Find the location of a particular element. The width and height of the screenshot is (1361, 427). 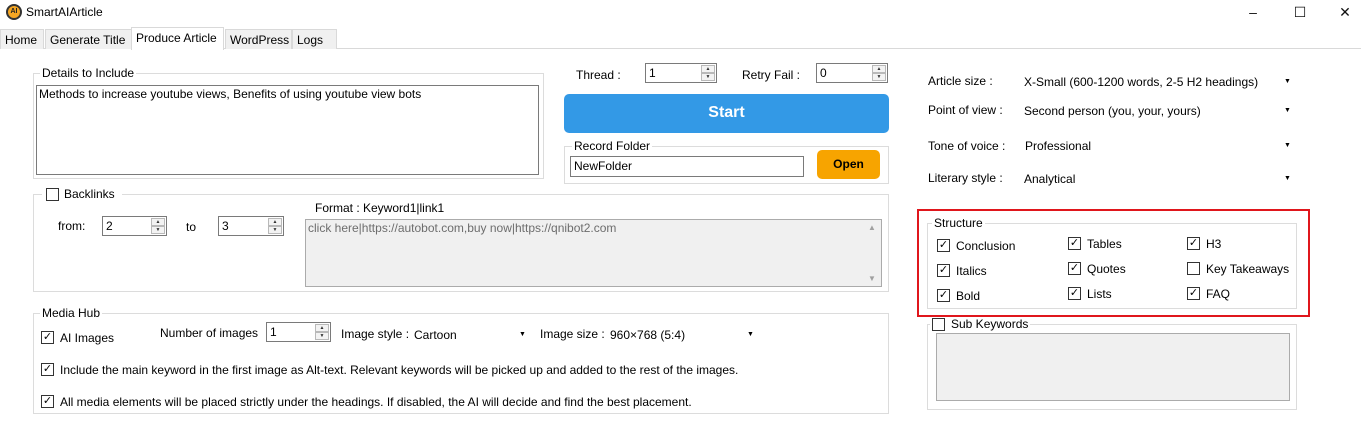

retry-spinner: 0 ▲ ▼ is located at coordinates (852, 73).